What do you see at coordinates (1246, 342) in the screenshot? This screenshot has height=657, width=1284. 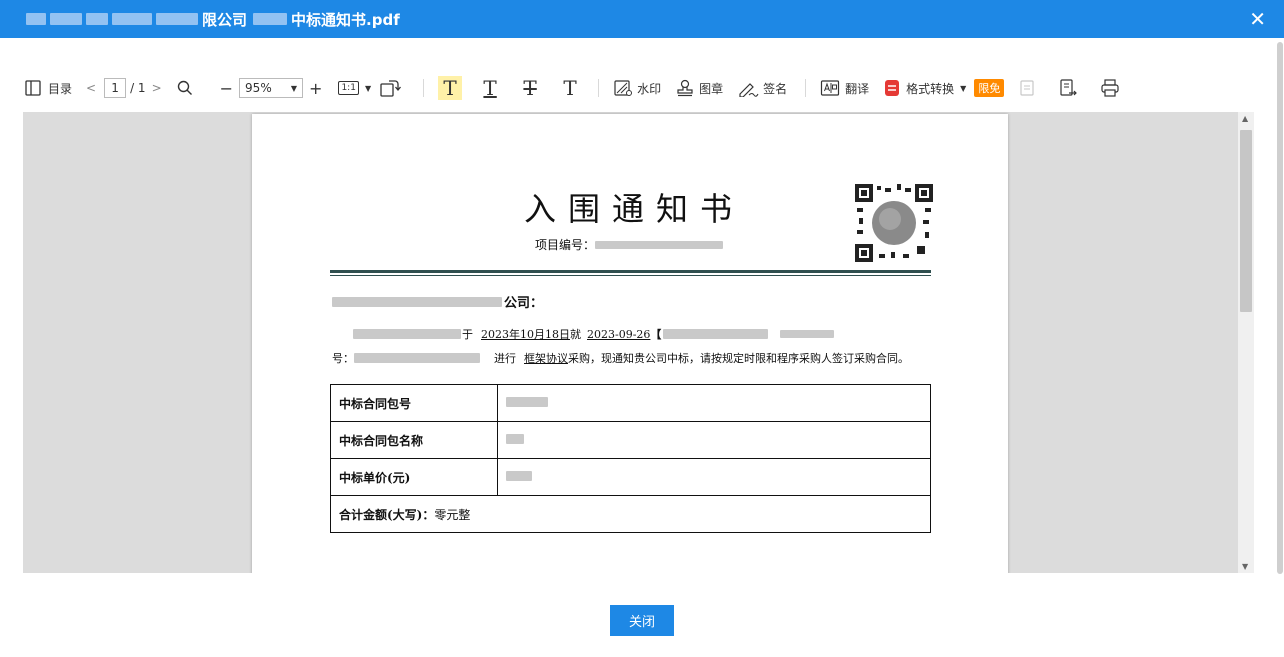 I see `viewer-scrollbar: ▲ ▼` at bounding box center [1246, 342].